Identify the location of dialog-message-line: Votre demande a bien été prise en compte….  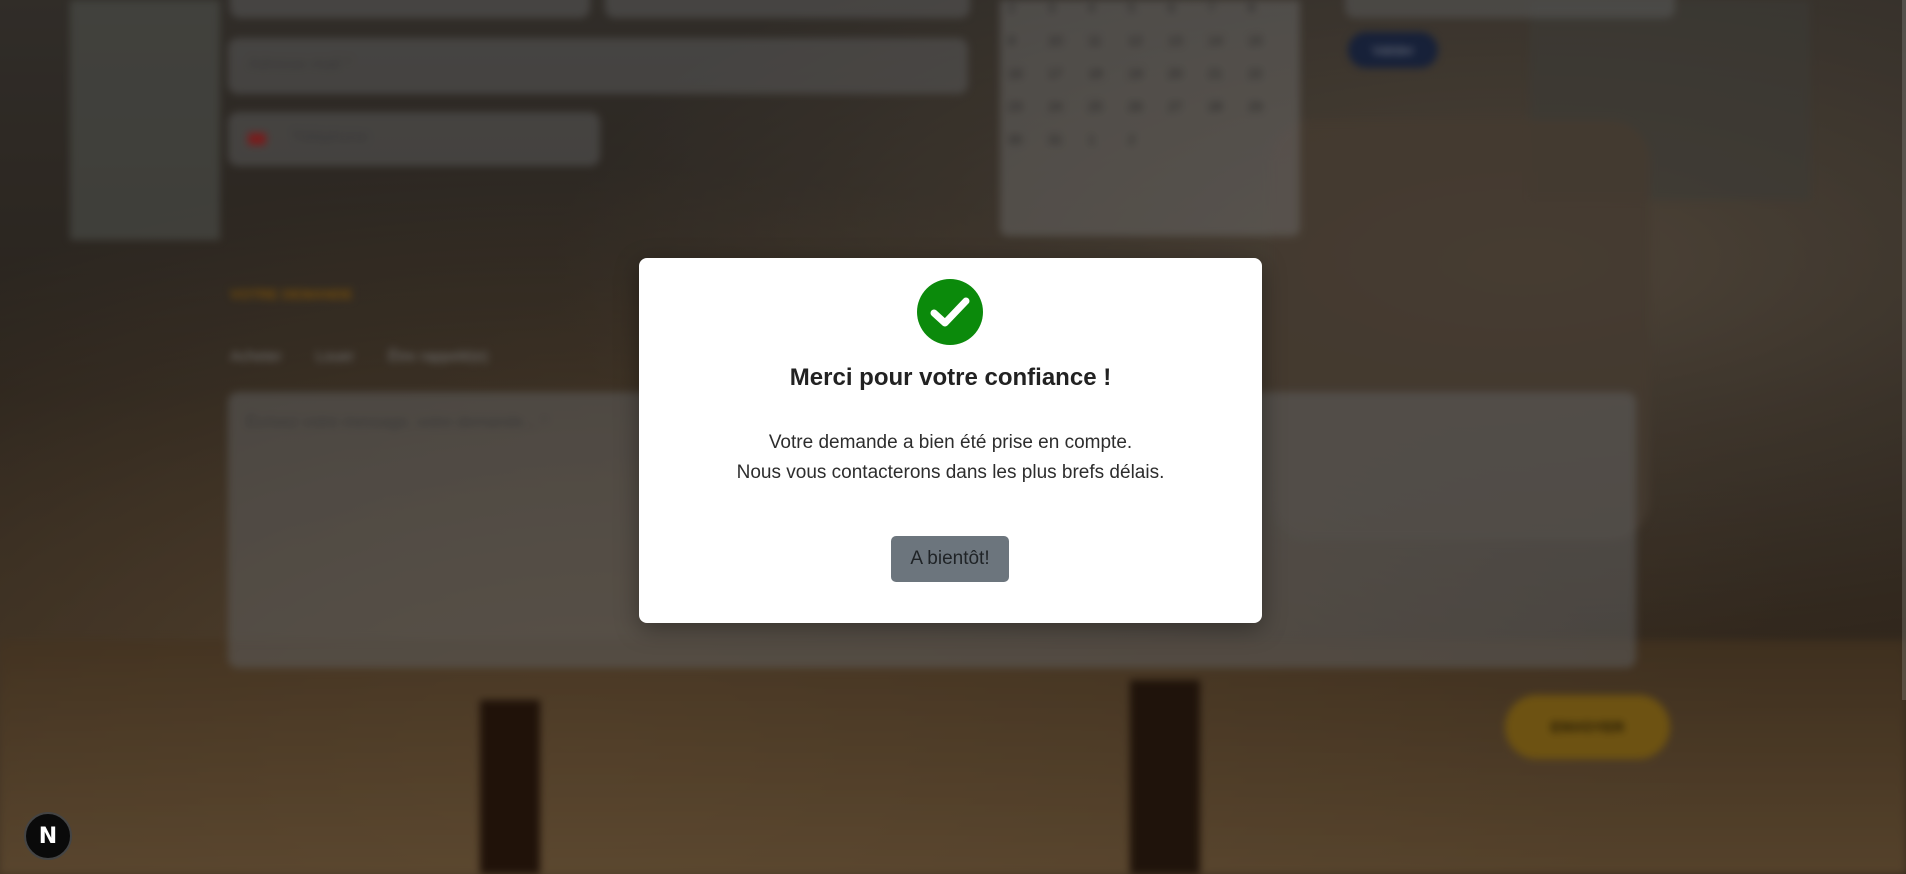
(950, 442).